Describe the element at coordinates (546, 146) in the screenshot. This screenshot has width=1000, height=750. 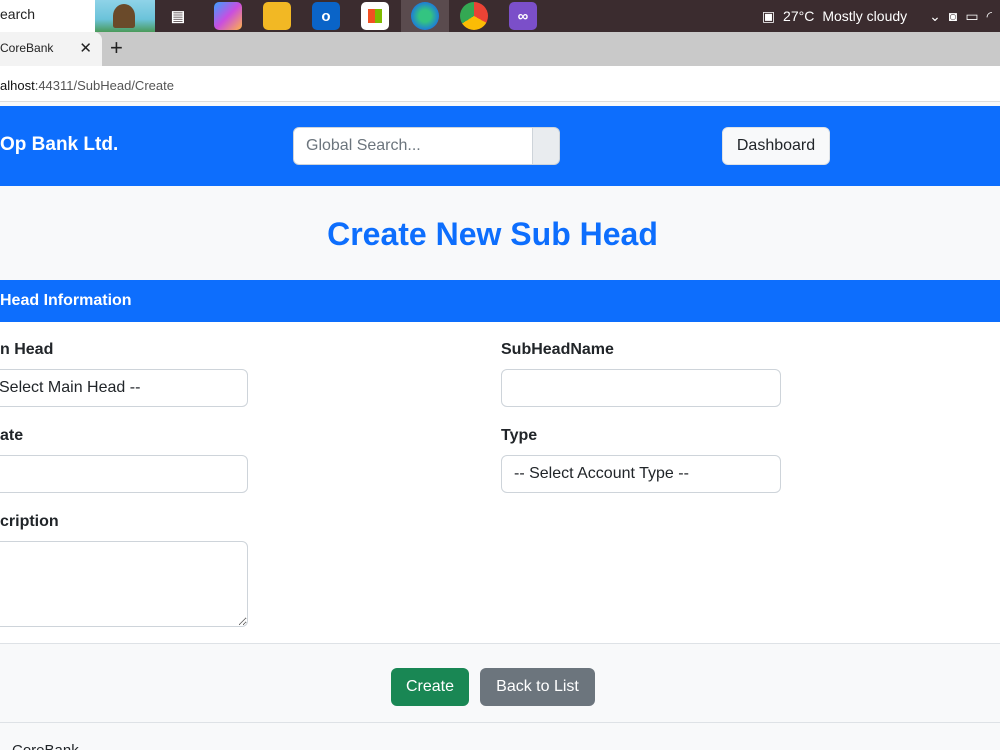
I see `search-button` at that location.